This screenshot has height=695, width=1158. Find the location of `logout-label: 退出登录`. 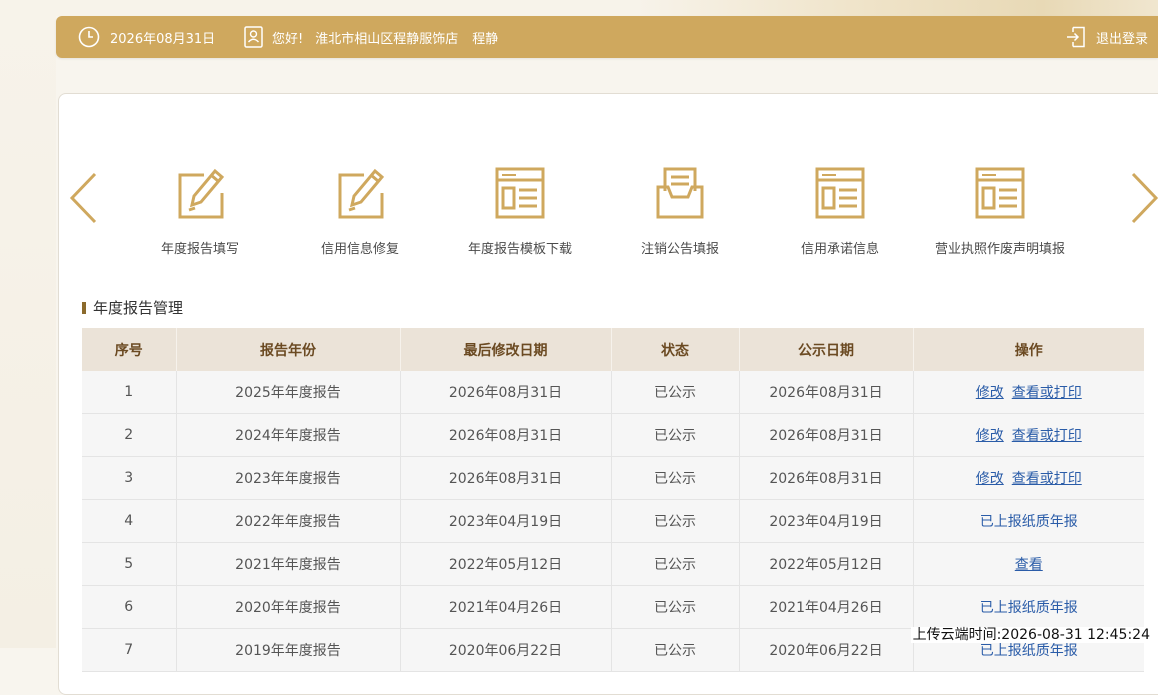

logout-label: 退出登录 is located at coordinates (1121, 39).